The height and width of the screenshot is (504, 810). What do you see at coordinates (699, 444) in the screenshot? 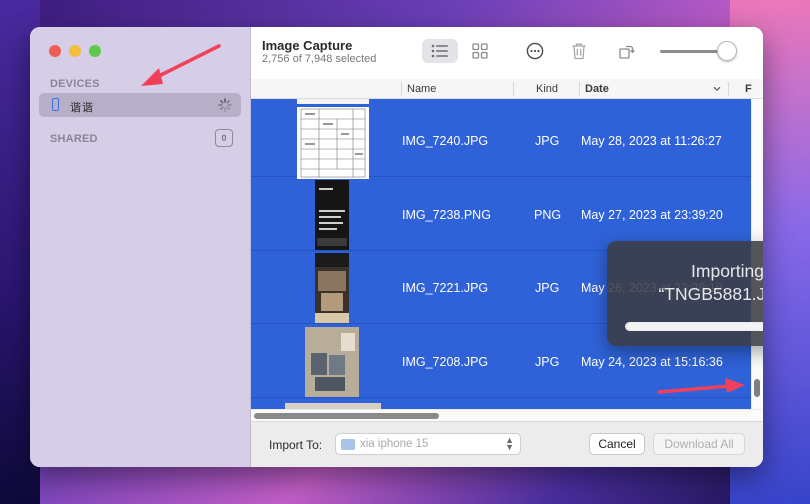
I see `download-all-button: Download All` at bounding box center [699, 444].